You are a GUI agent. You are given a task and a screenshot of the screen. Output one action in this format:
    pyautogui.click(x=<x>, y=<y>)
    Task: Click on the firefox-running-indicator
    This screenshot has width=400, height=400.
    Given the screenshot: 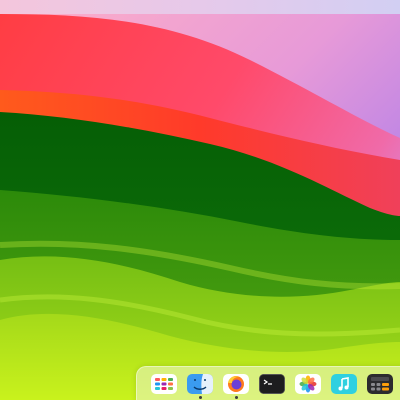 What is the action you would take?
    pyautogui.click(x=236, y=397)
    